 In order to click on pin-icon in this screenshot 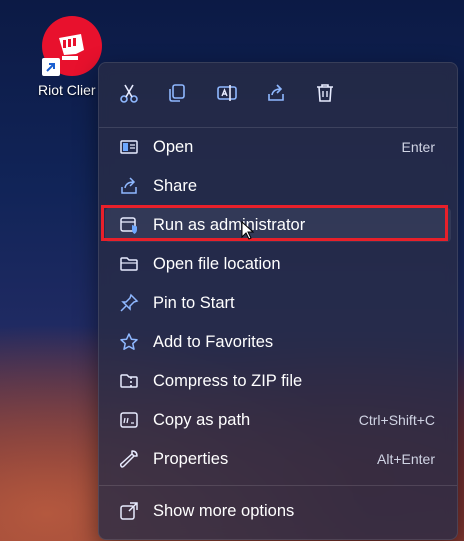, I will do `click(129, 303)`.